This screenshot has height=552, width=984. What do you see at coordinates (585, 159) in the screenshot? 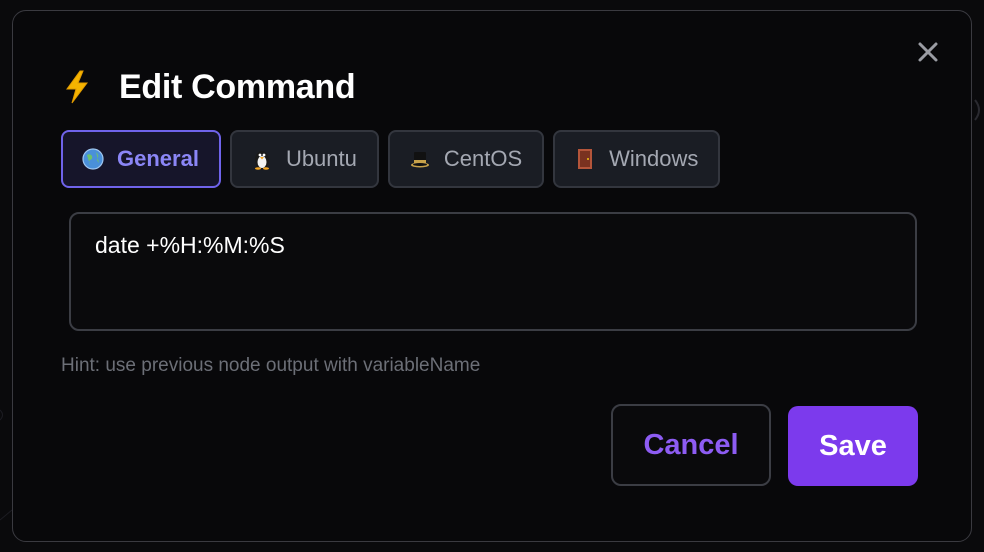
I see `windows-door-icon` at bounding box center [585, 159].